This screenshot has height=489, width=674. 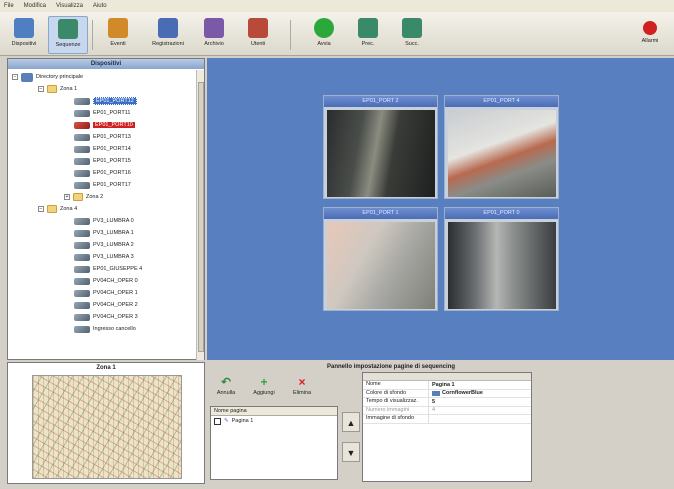 What do you see at coordinates (106, 317) in the screenshot?
I see `tree-camera-item: PV04CH_OPER 3` at bounding box center [106, 317].